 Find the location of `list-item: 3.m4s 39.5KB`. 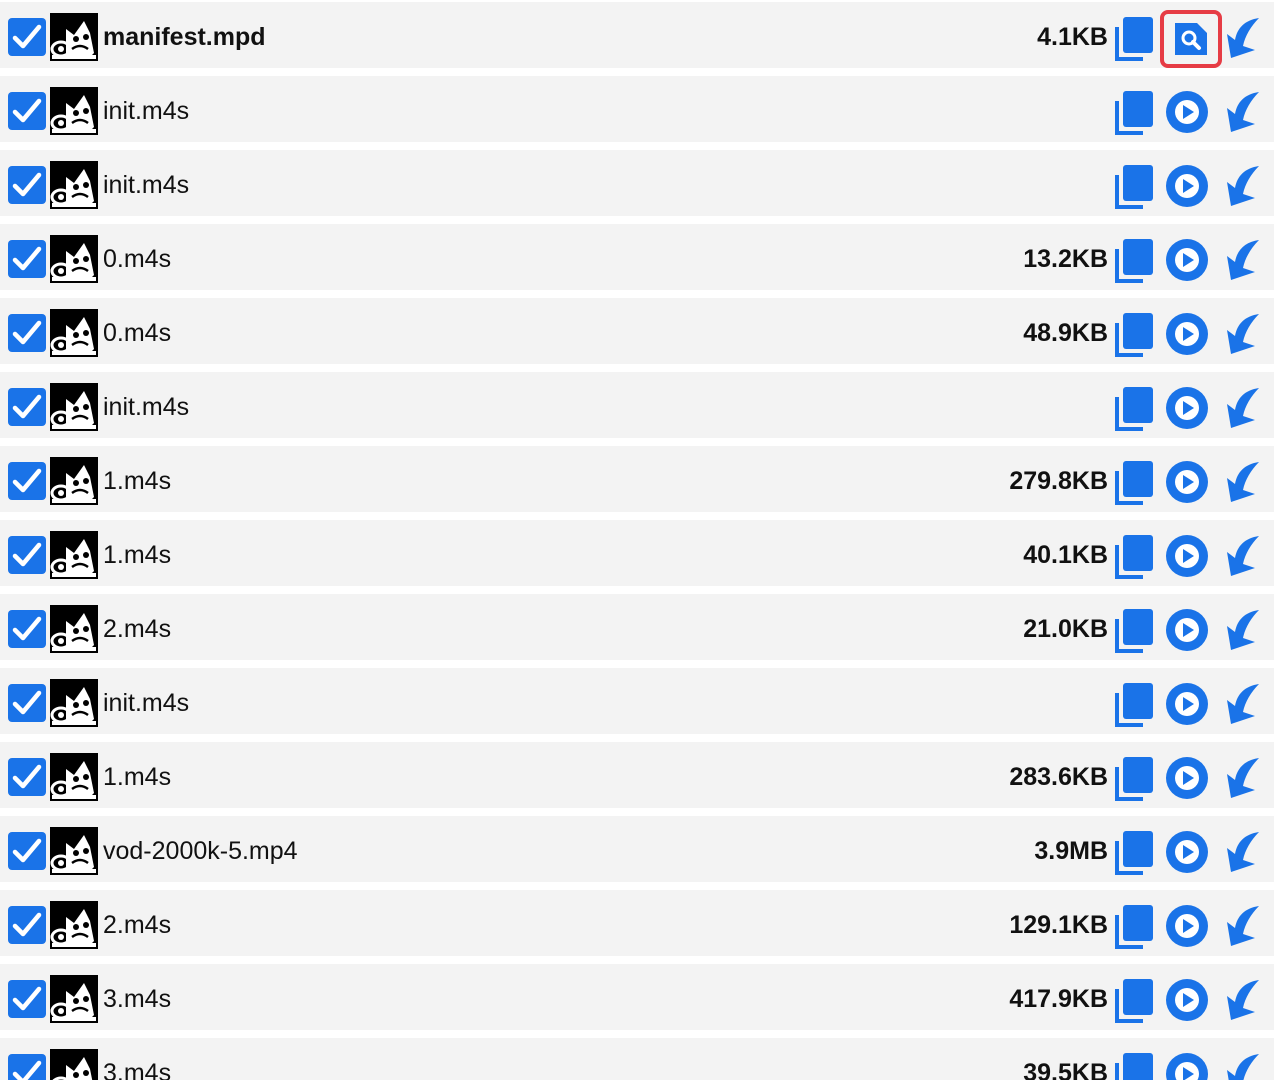

list-item: 3.m4s 39.5KB is located at coordinates (637, 1059).